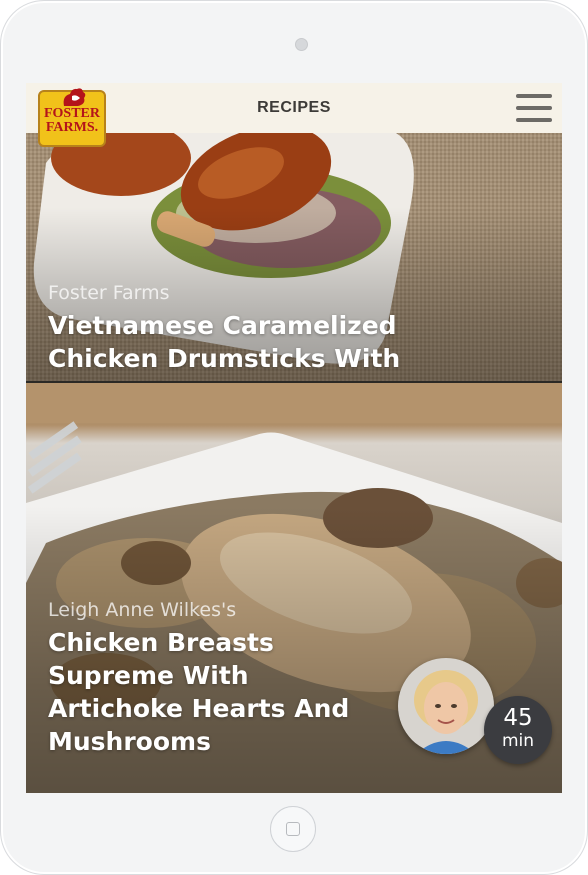 Image resolution: width=588 pixels, height=875 pixels. Describe the element at coordinates (518, 741) in the screenshot. I see `cook-time-unit: min` at that location.